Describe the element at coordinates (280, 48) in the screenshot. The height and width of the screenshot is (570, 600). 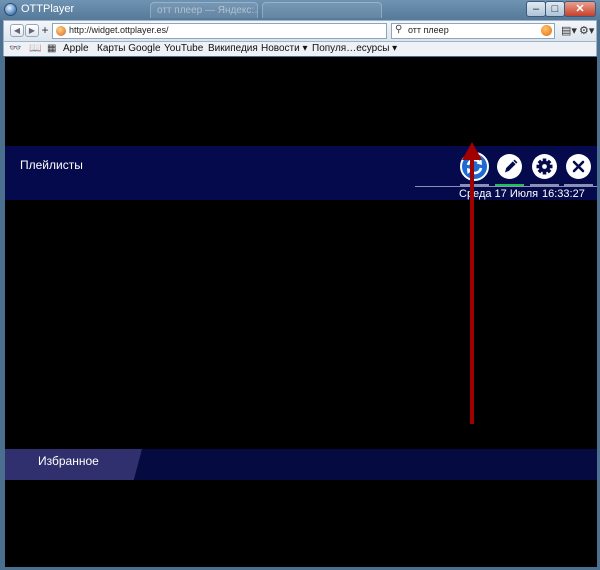
I see `bookmark-news-label: Новости` at that location.